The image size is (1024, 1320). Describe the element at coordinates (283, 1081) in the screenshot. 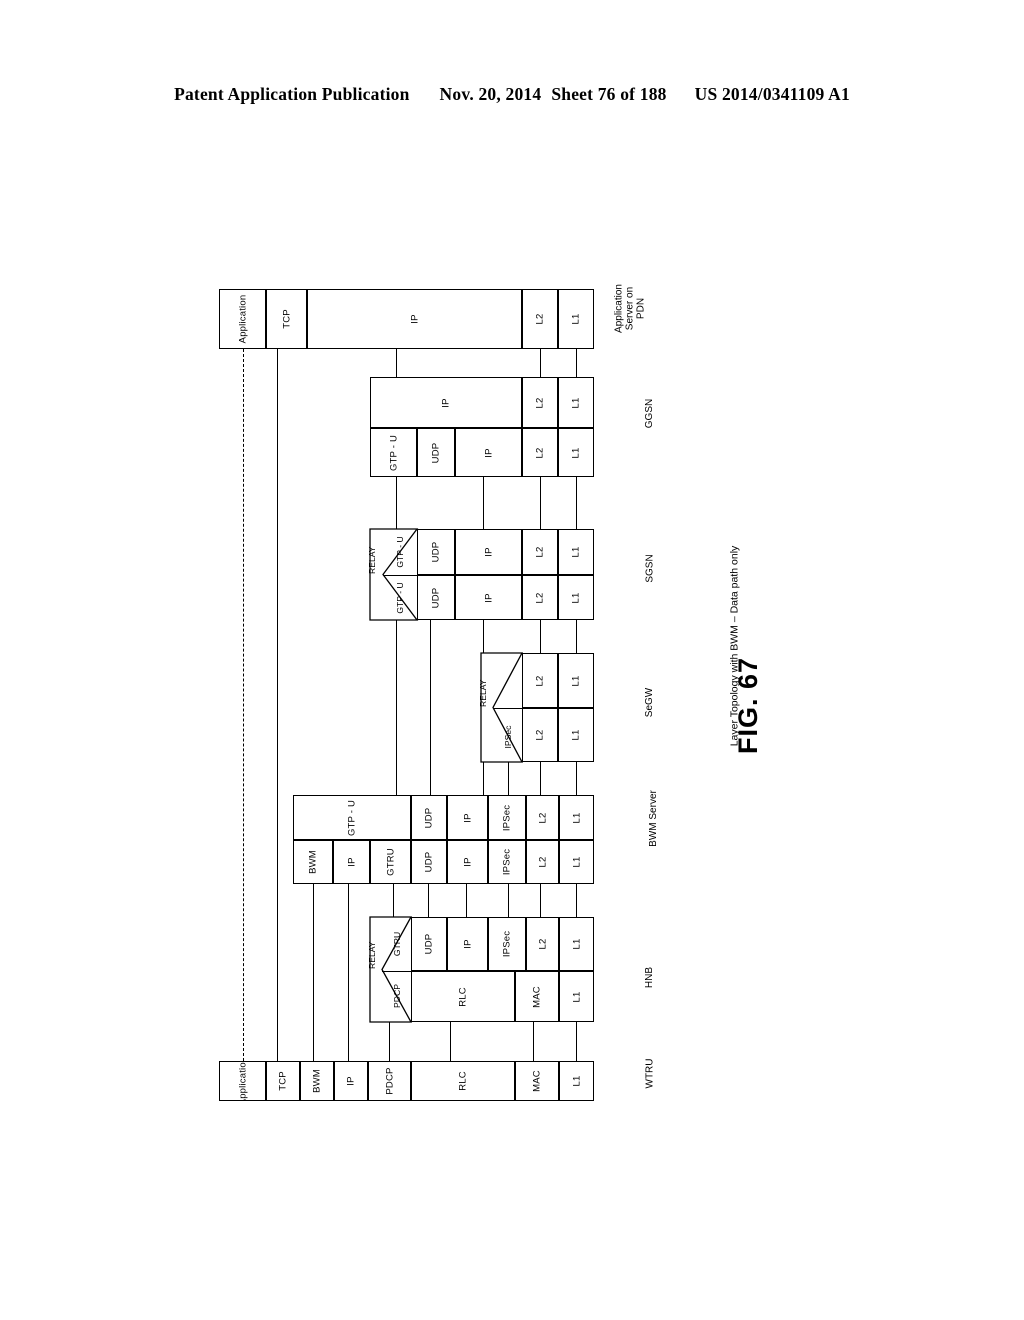

I see `cell-wtru-tcp: TCP` at that location.